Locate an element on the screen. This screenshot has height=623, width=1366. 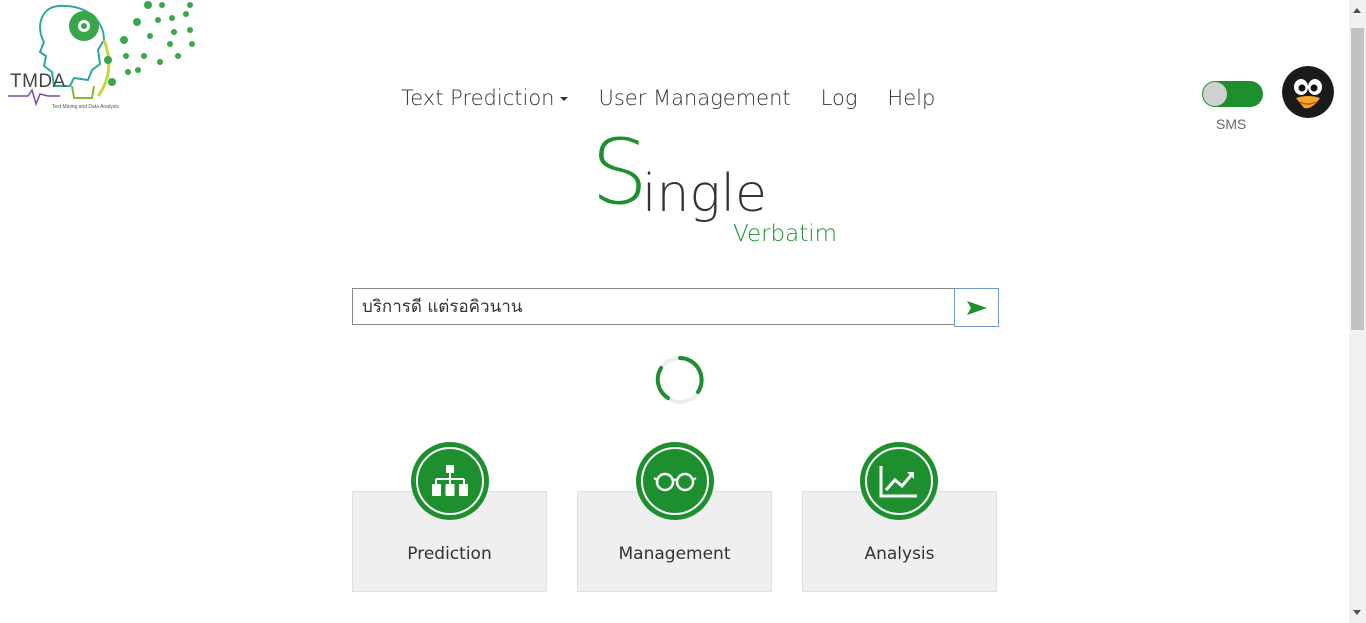
scroll-down-arrow-icon is located at coordinates (1357, 612).